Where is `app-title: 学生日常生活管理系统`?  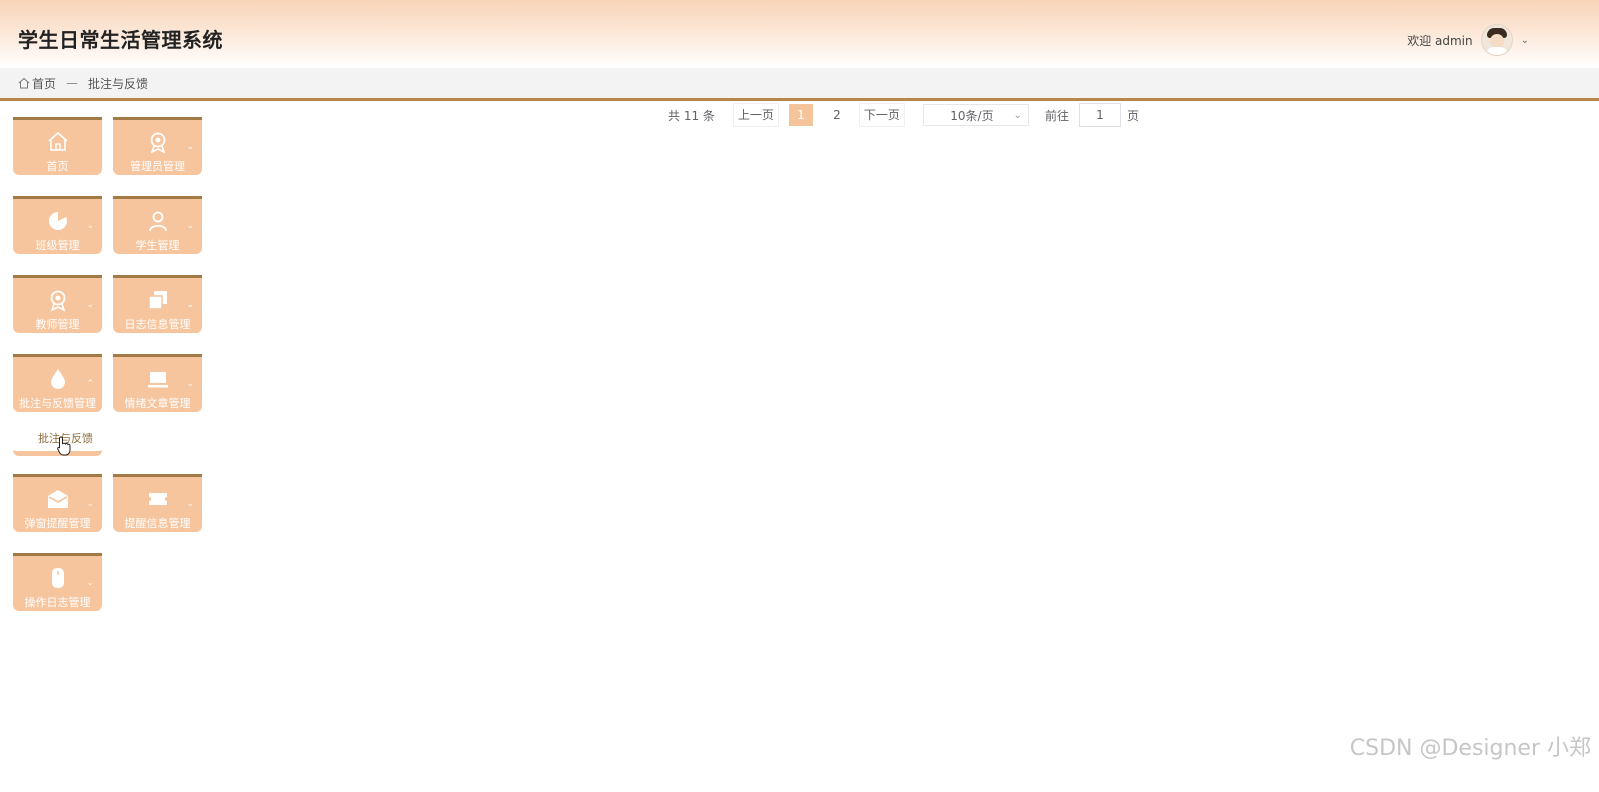
app-title: 学生日常生活管理系统 is located at coordinates (120, 40).